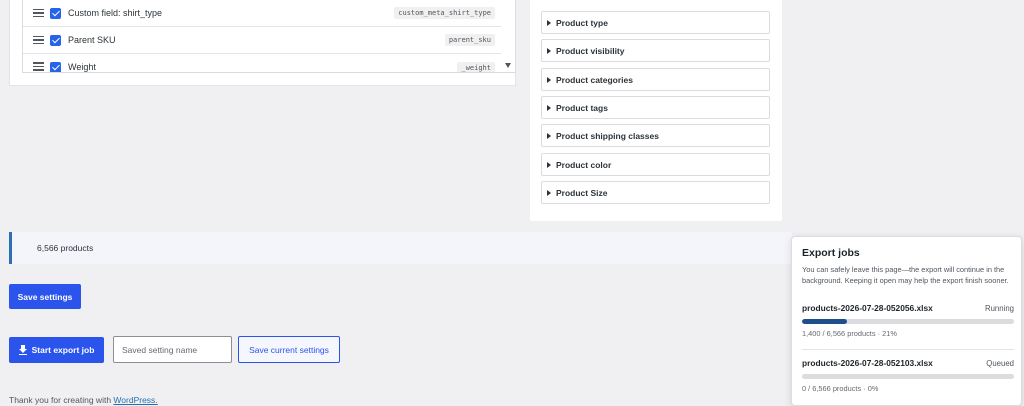 The image size is (1024, 406). I want to click on field-key: _weight, so click(476, 67).